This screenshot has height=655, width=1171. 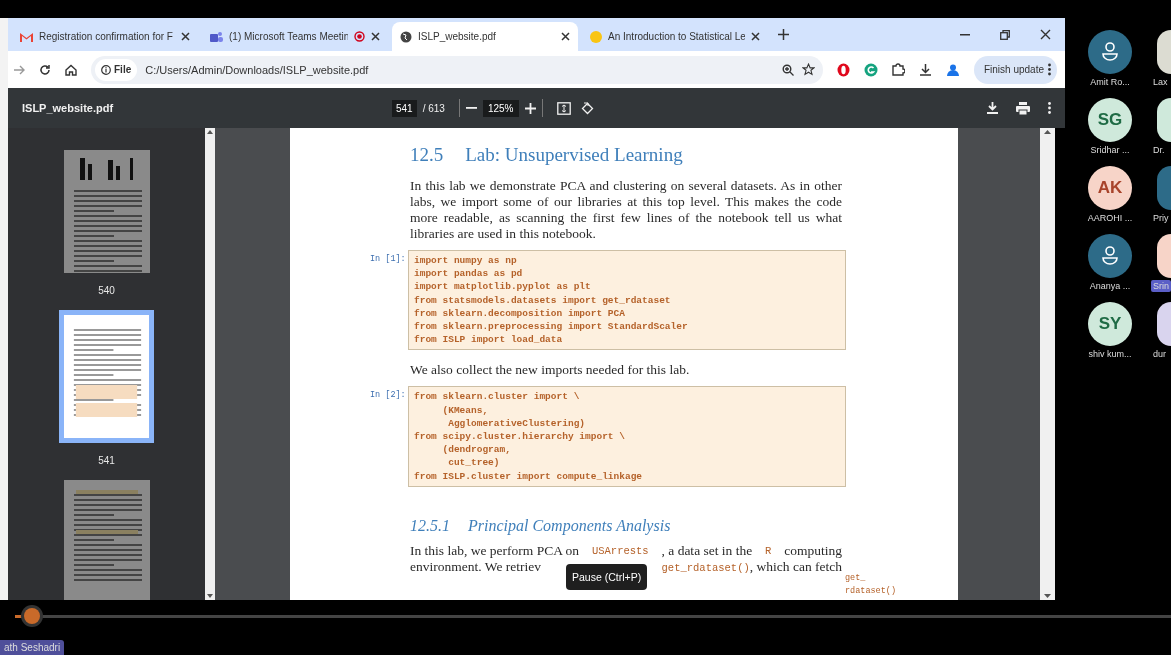 I want to click on section-heading: 12.5 Lab: Unsupervised Learning, so click(x=547, y=155).